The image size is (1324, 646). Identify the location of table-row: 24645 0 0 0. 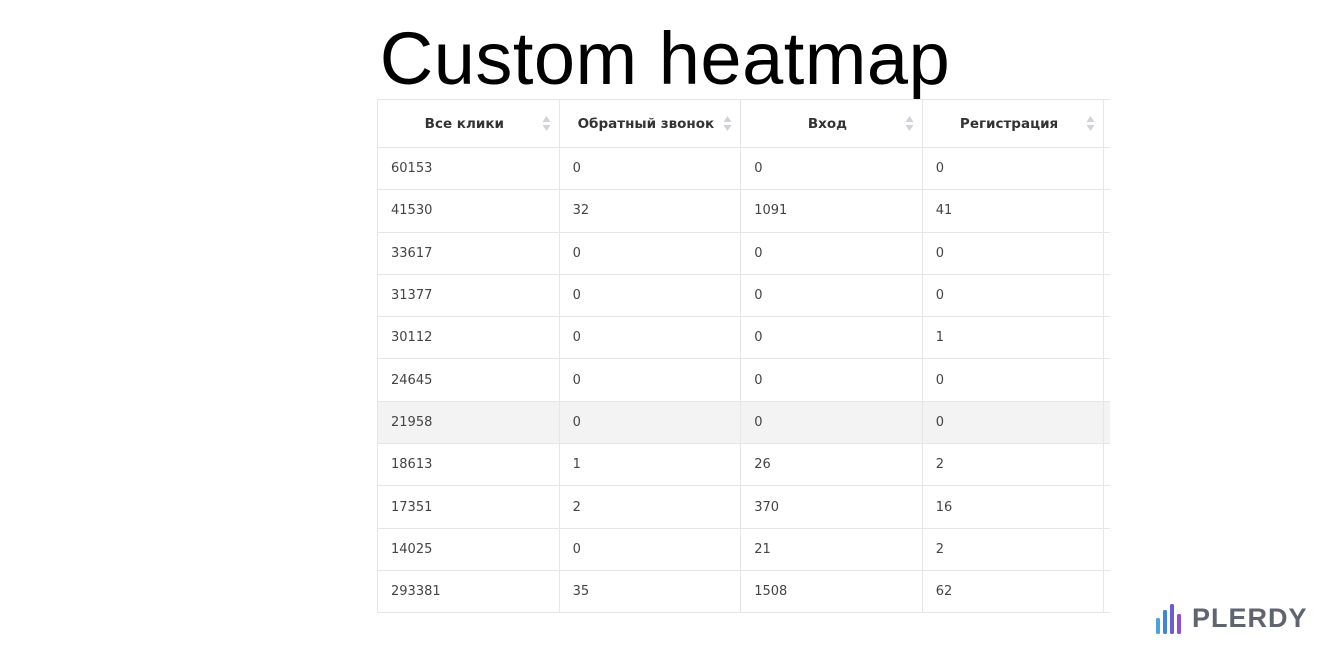
(743, 380).